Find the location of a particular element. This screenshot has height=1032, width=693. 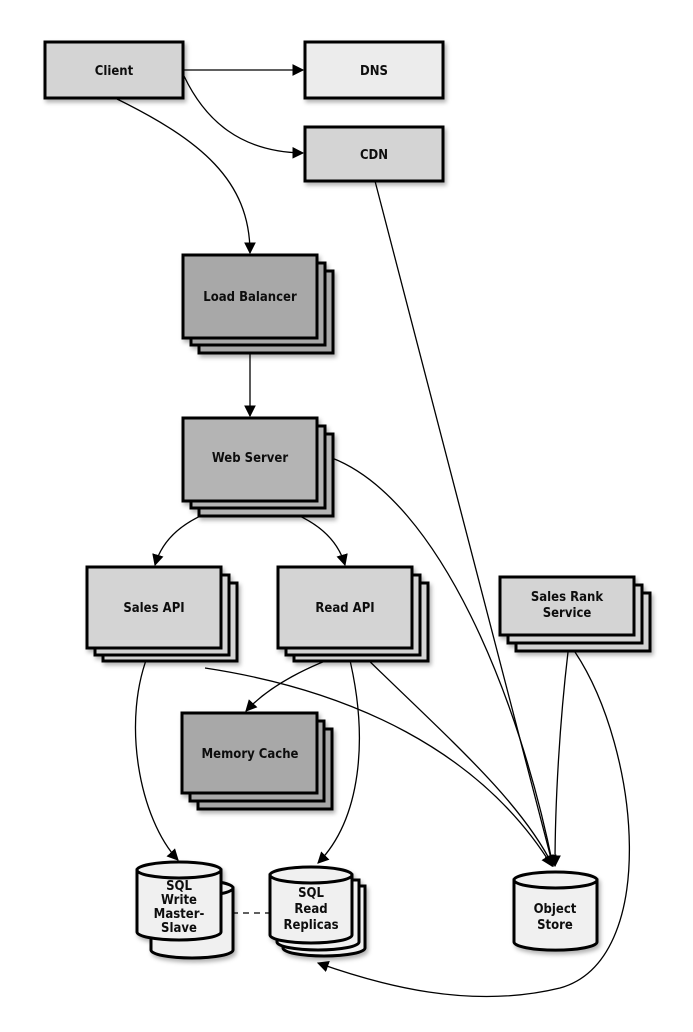

node-sales-api-label: Sales API is located at coordinates (153, 608).